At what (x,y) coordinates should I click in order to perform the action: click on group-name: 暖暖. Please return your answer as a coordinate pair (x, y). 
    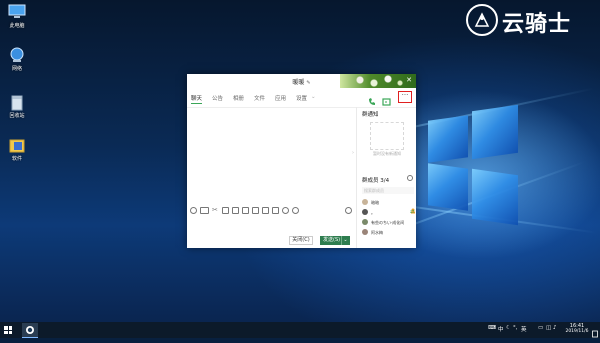
    Looking at the image, I should click on (298, 82).